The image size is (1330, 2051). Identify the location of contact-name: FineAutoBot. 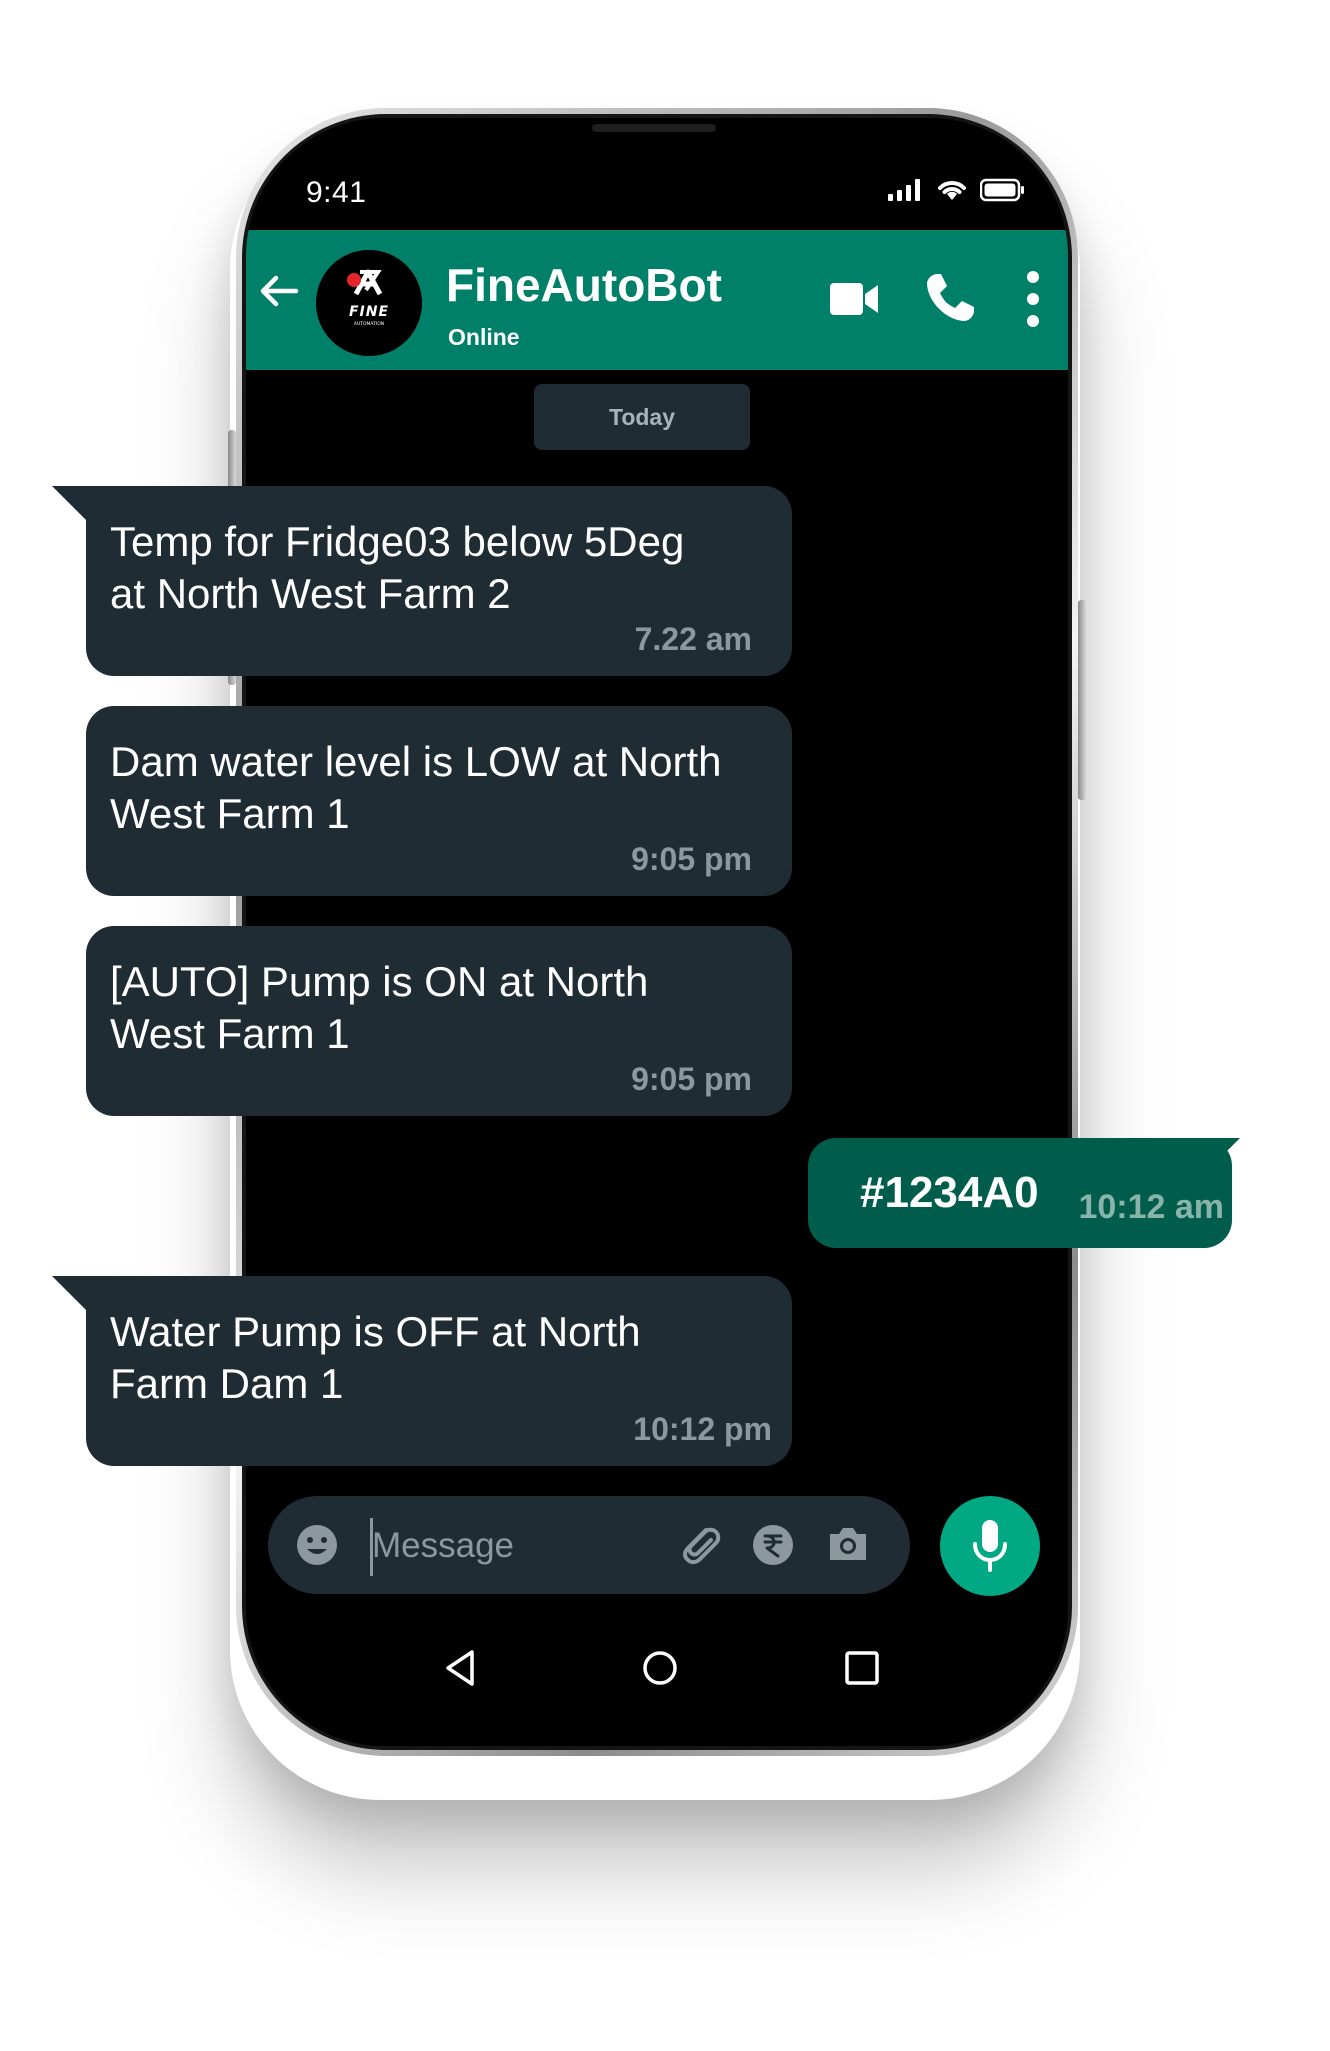
(584, 285).